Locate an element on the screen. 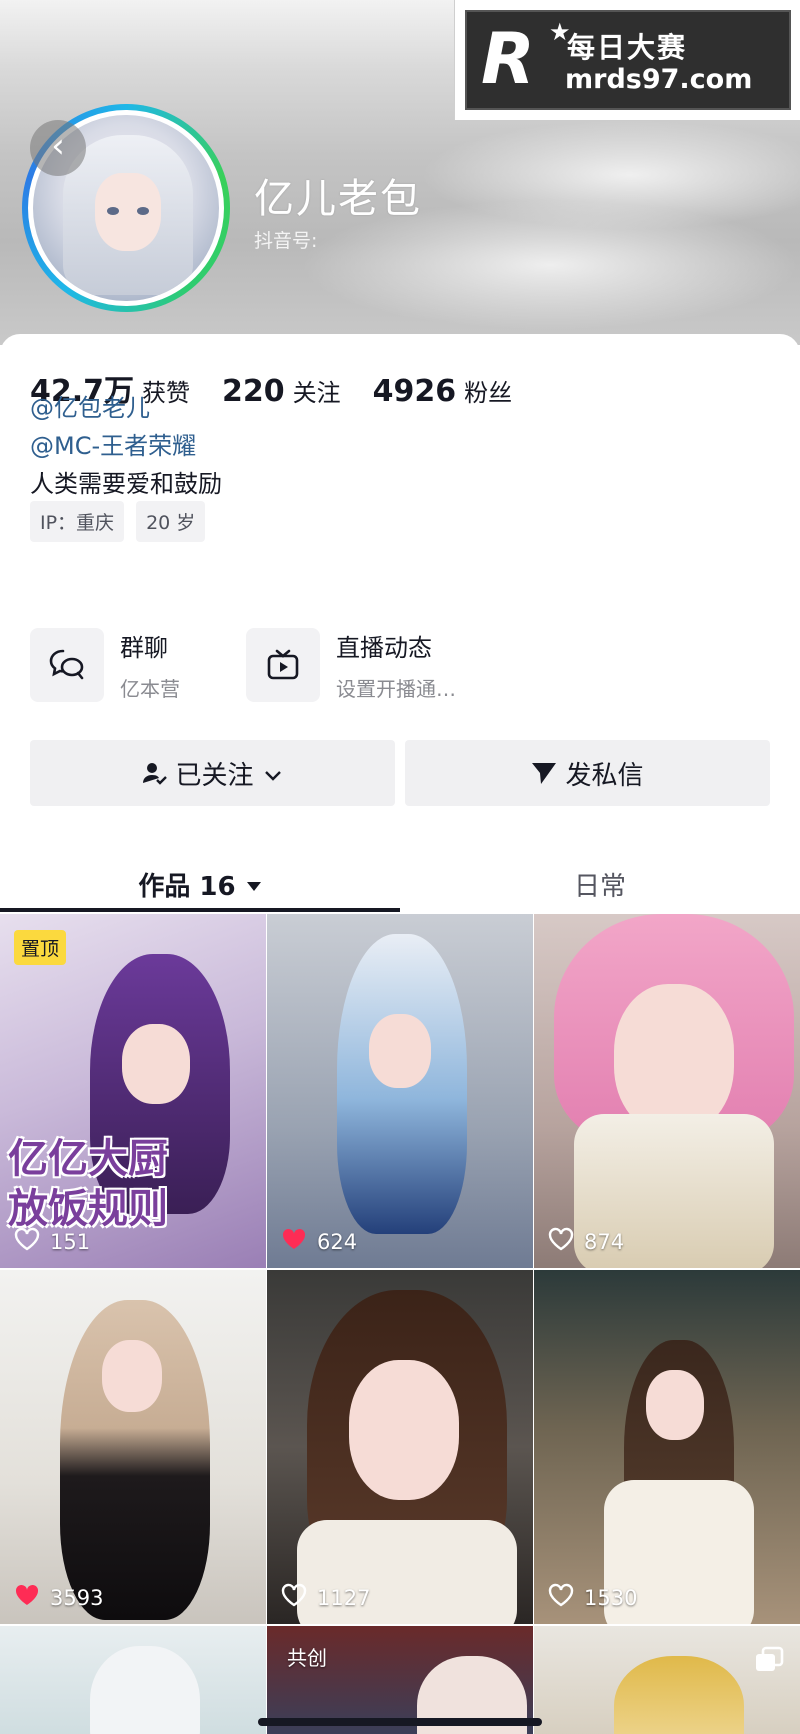  send-message-label: 发私信 is located at coordinates (604, 775).